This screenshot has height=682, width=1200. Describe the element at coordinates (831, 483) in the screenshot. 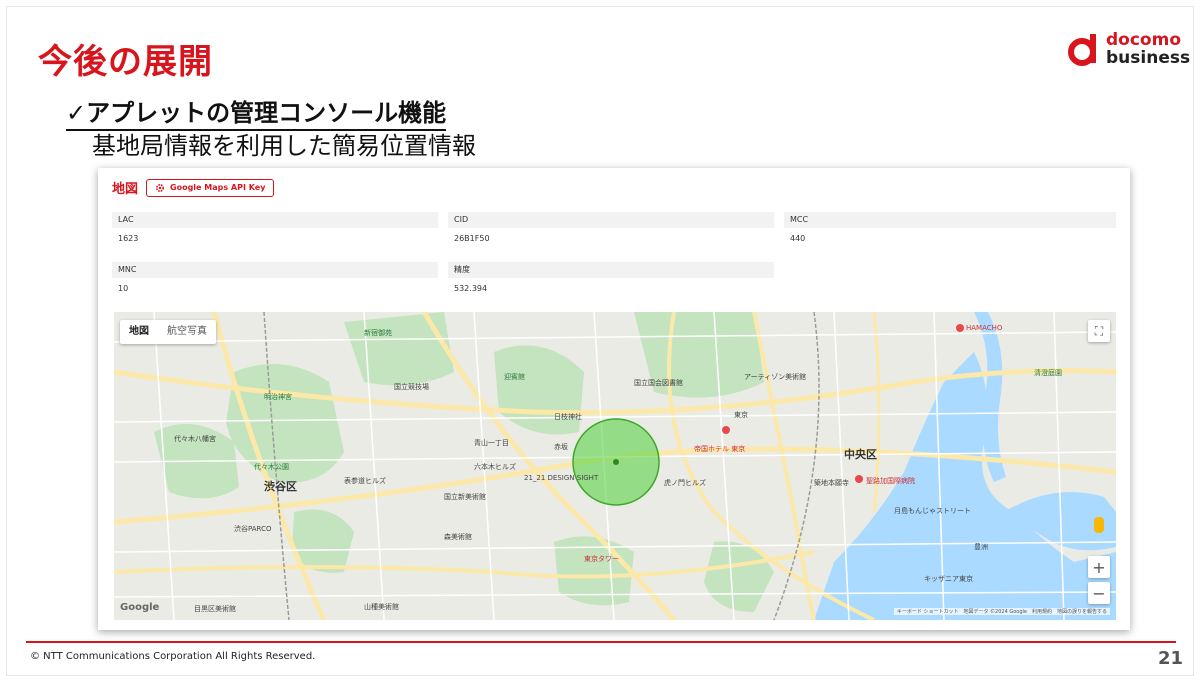

I see `label-tsukiji: 築地本願寺` at that location.